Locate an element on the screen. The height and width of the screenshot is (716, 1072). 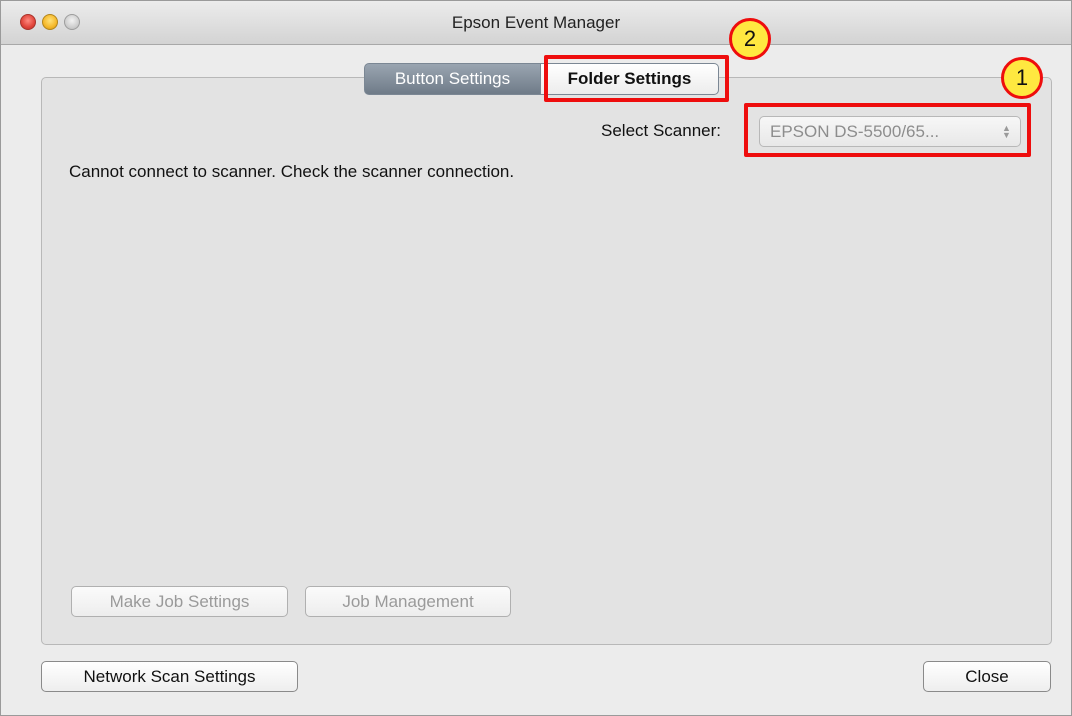
tab-button-settings: Button Settings is located at coordinates (452, 79).